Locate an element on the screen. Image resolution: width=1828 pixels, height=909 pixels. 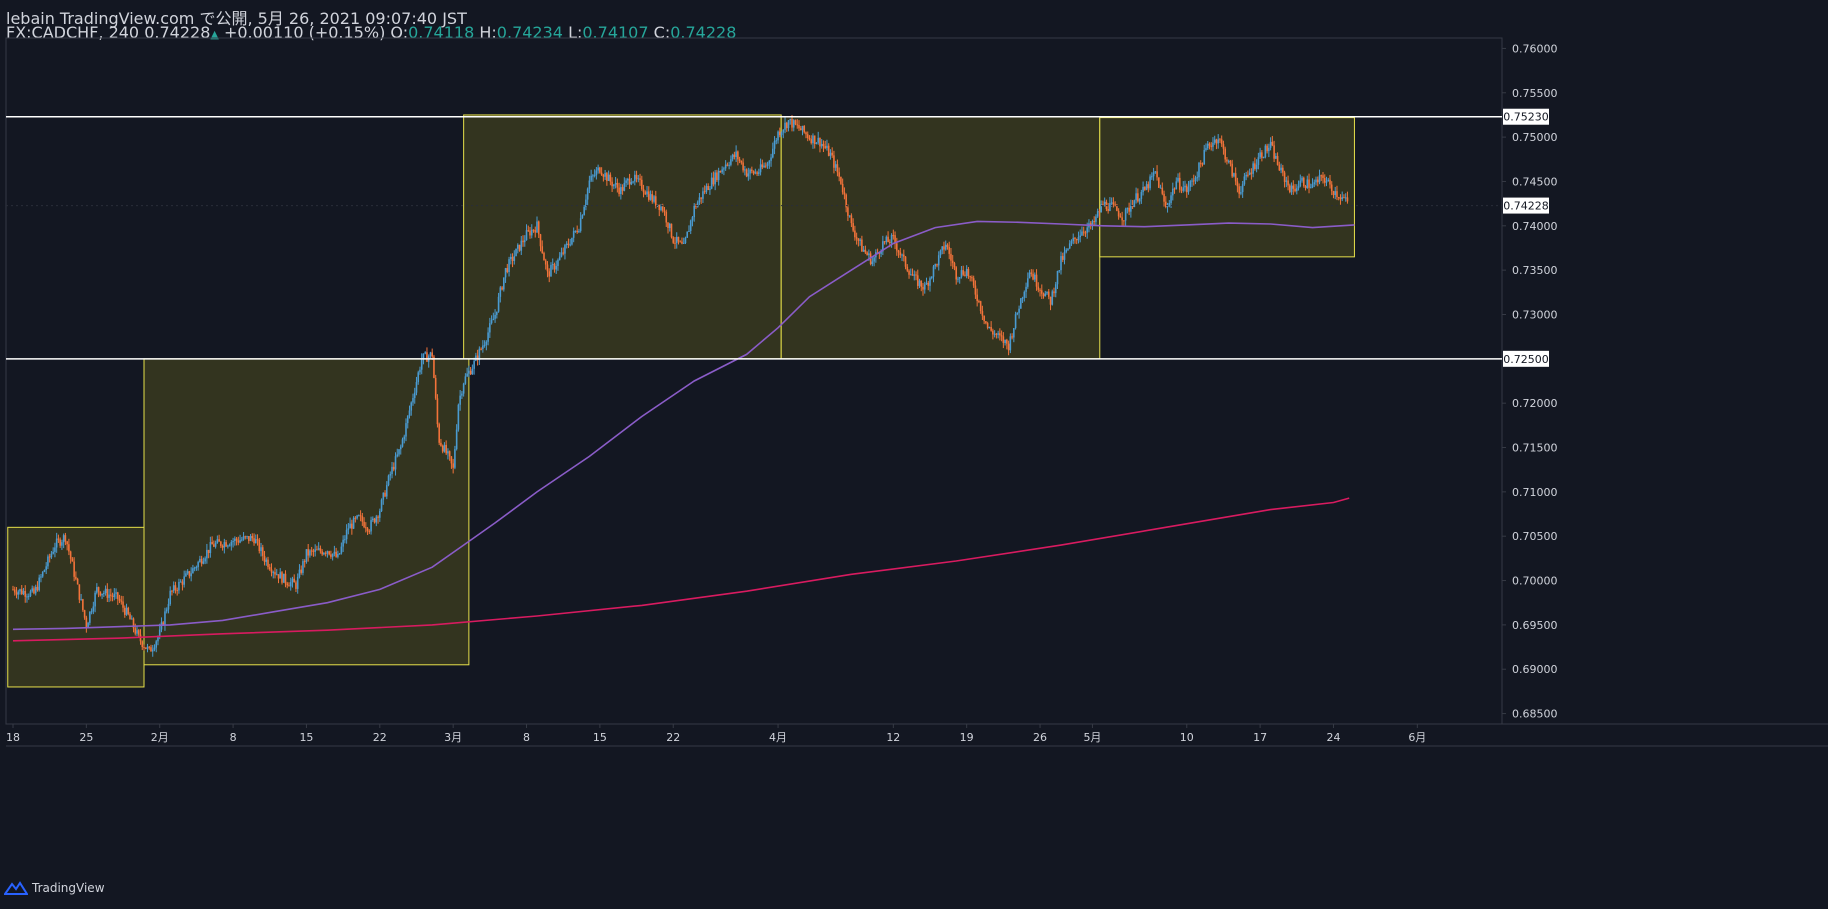
x-tick-label: 12 is located at coordinates (893, 737).